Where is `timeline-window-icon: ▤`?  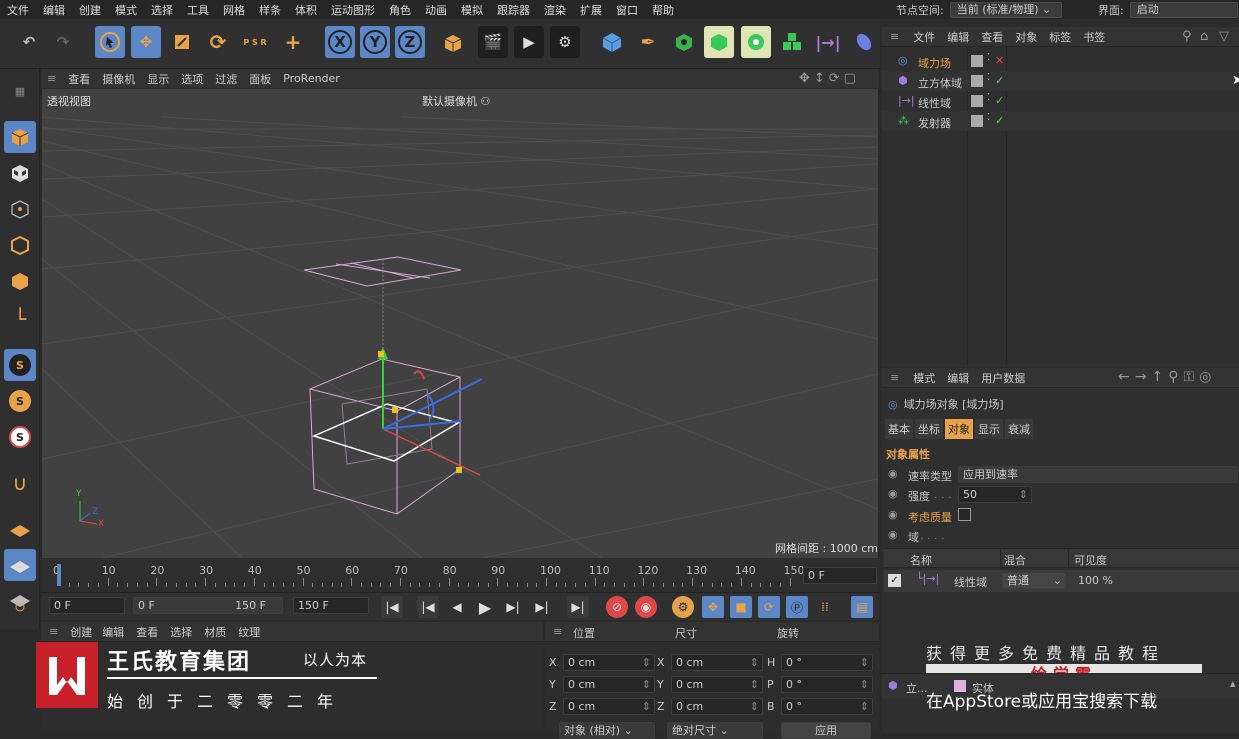
timeline-window-icon: ▤ is located at coordinates (862, 607).